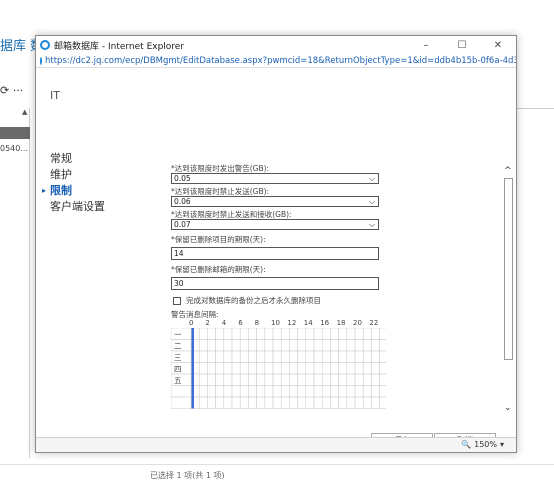 This screenshot has height=481, width=554. I want to click on keep-deleted-items-input: 14, so click(275, 253).